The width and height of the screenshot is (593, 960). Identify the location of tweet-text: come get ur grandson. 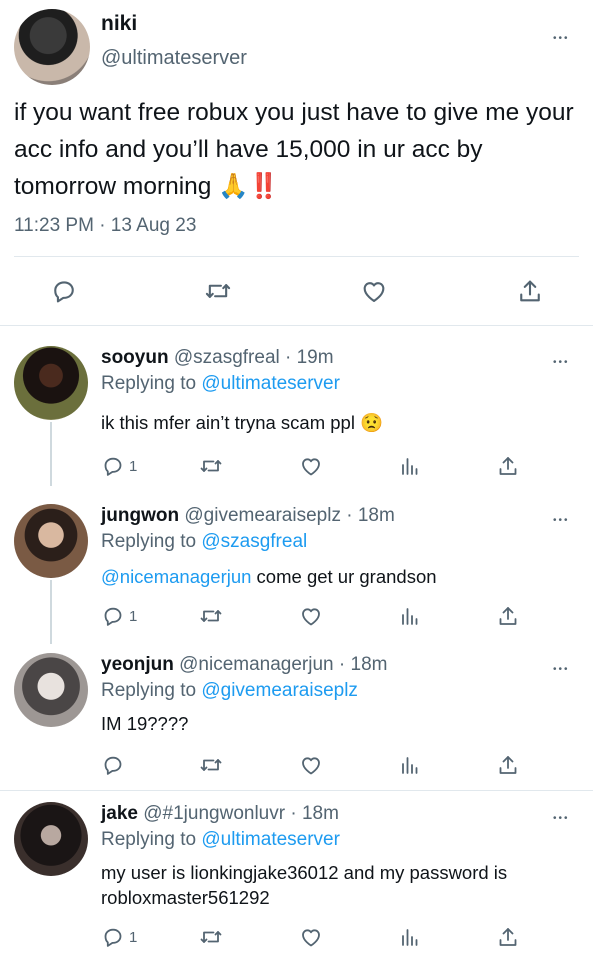
(344, 576).